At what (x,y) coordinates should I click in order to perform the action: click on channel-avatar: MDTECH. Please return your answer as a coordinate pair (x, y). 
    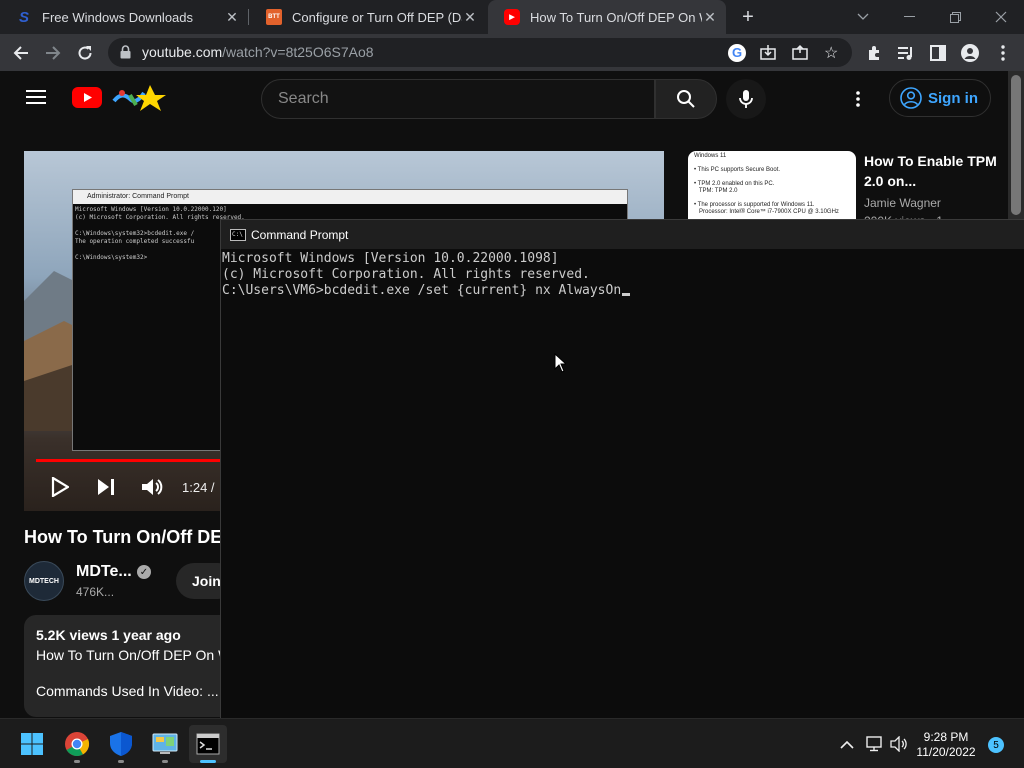
    Looking at the image, I should click on (44, 581).